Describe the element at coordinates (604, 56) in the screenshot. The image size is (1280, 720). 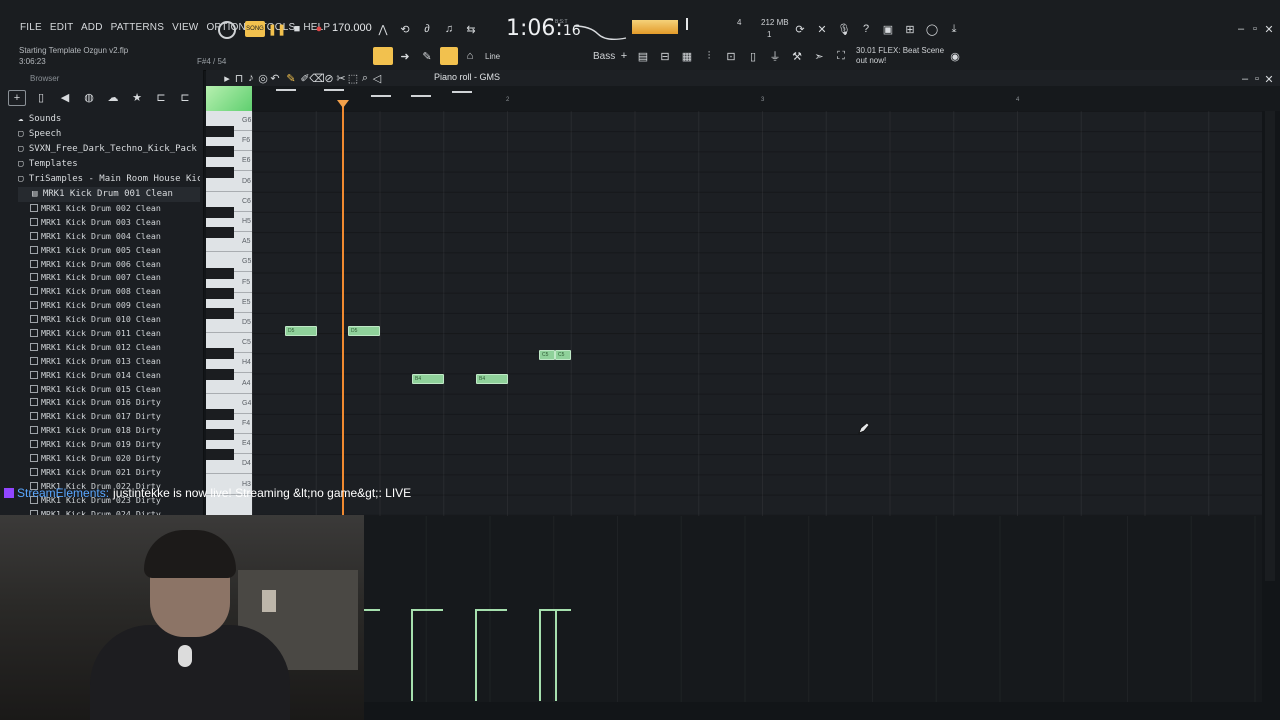
I see `pattern-selector: Bass` at that location.